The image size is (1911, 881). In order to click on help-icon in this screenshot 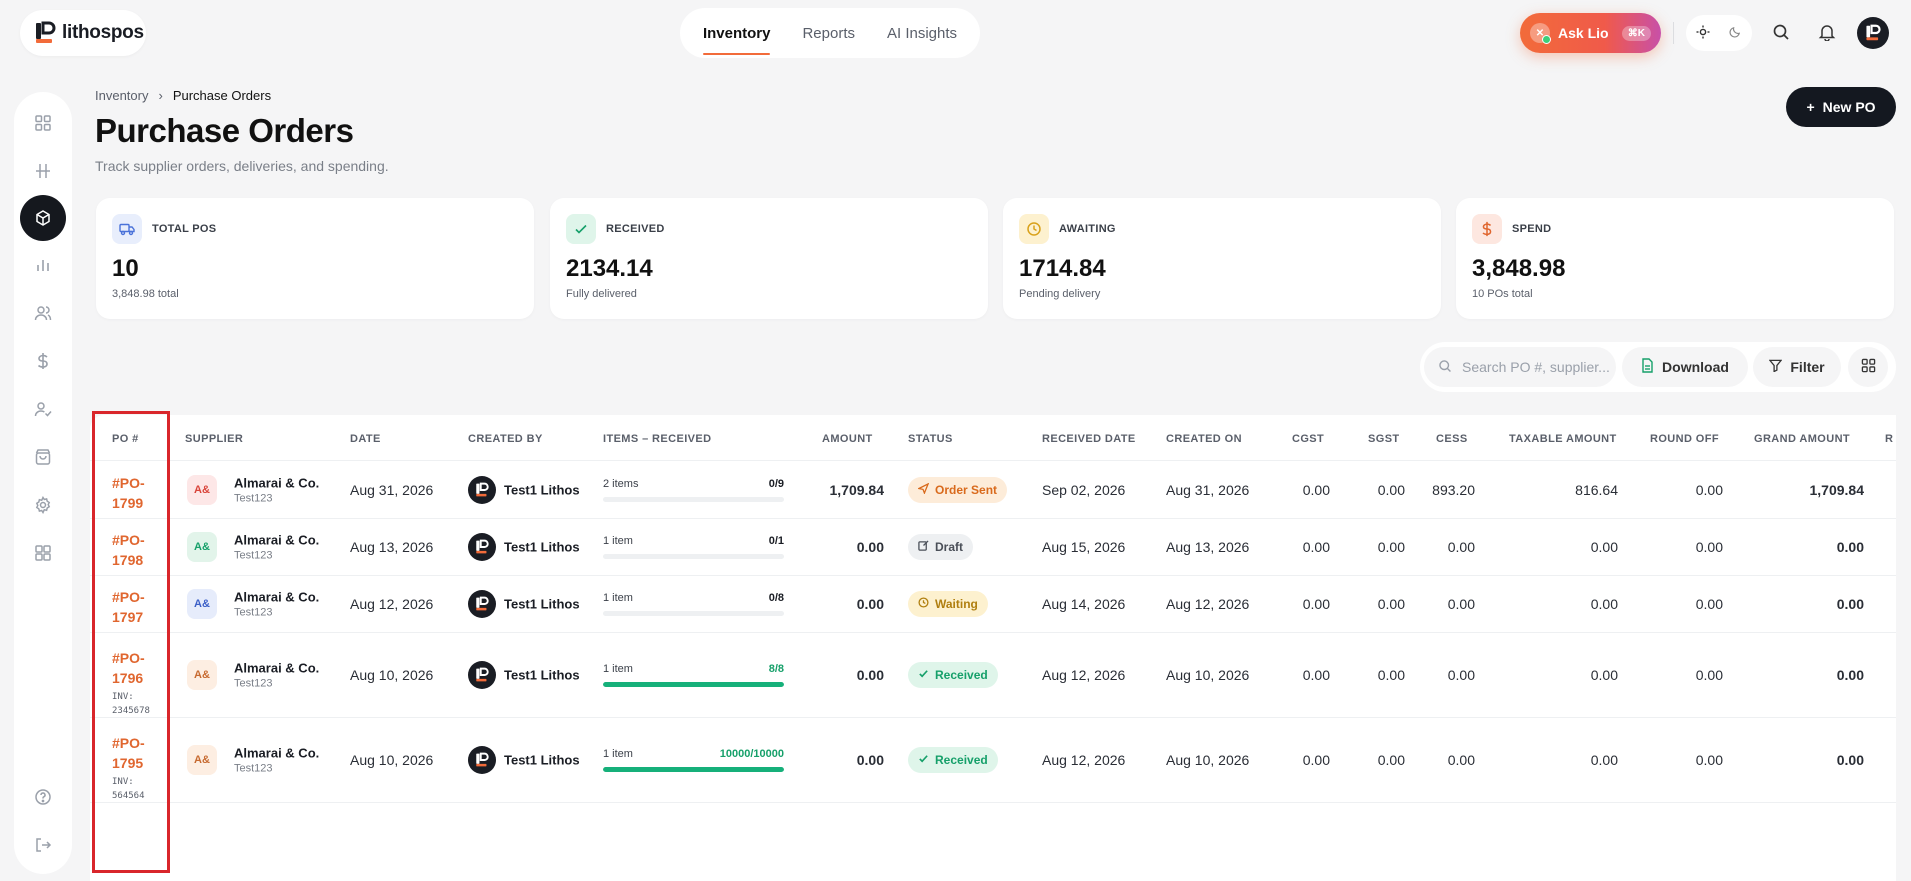, I will do `click(43, 797)`.